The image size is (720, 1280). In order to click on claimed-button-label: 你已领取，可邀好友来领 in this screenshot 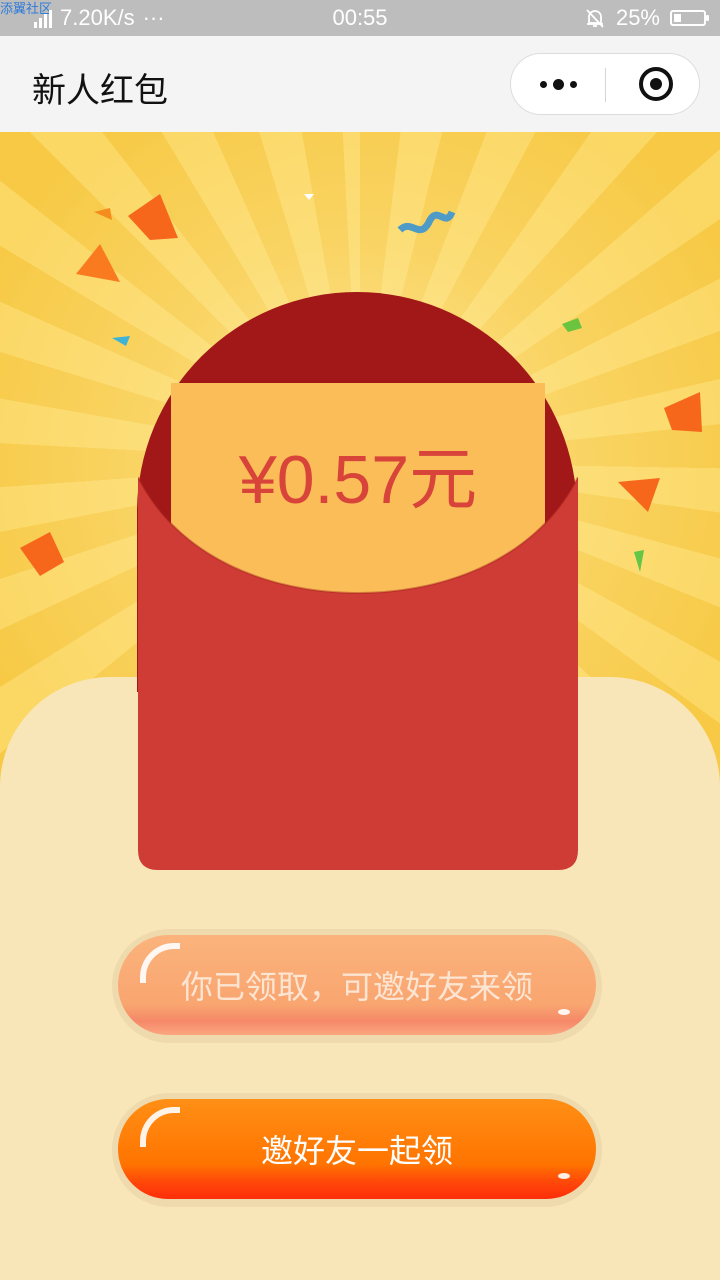, I will do `click(356, 987)`.